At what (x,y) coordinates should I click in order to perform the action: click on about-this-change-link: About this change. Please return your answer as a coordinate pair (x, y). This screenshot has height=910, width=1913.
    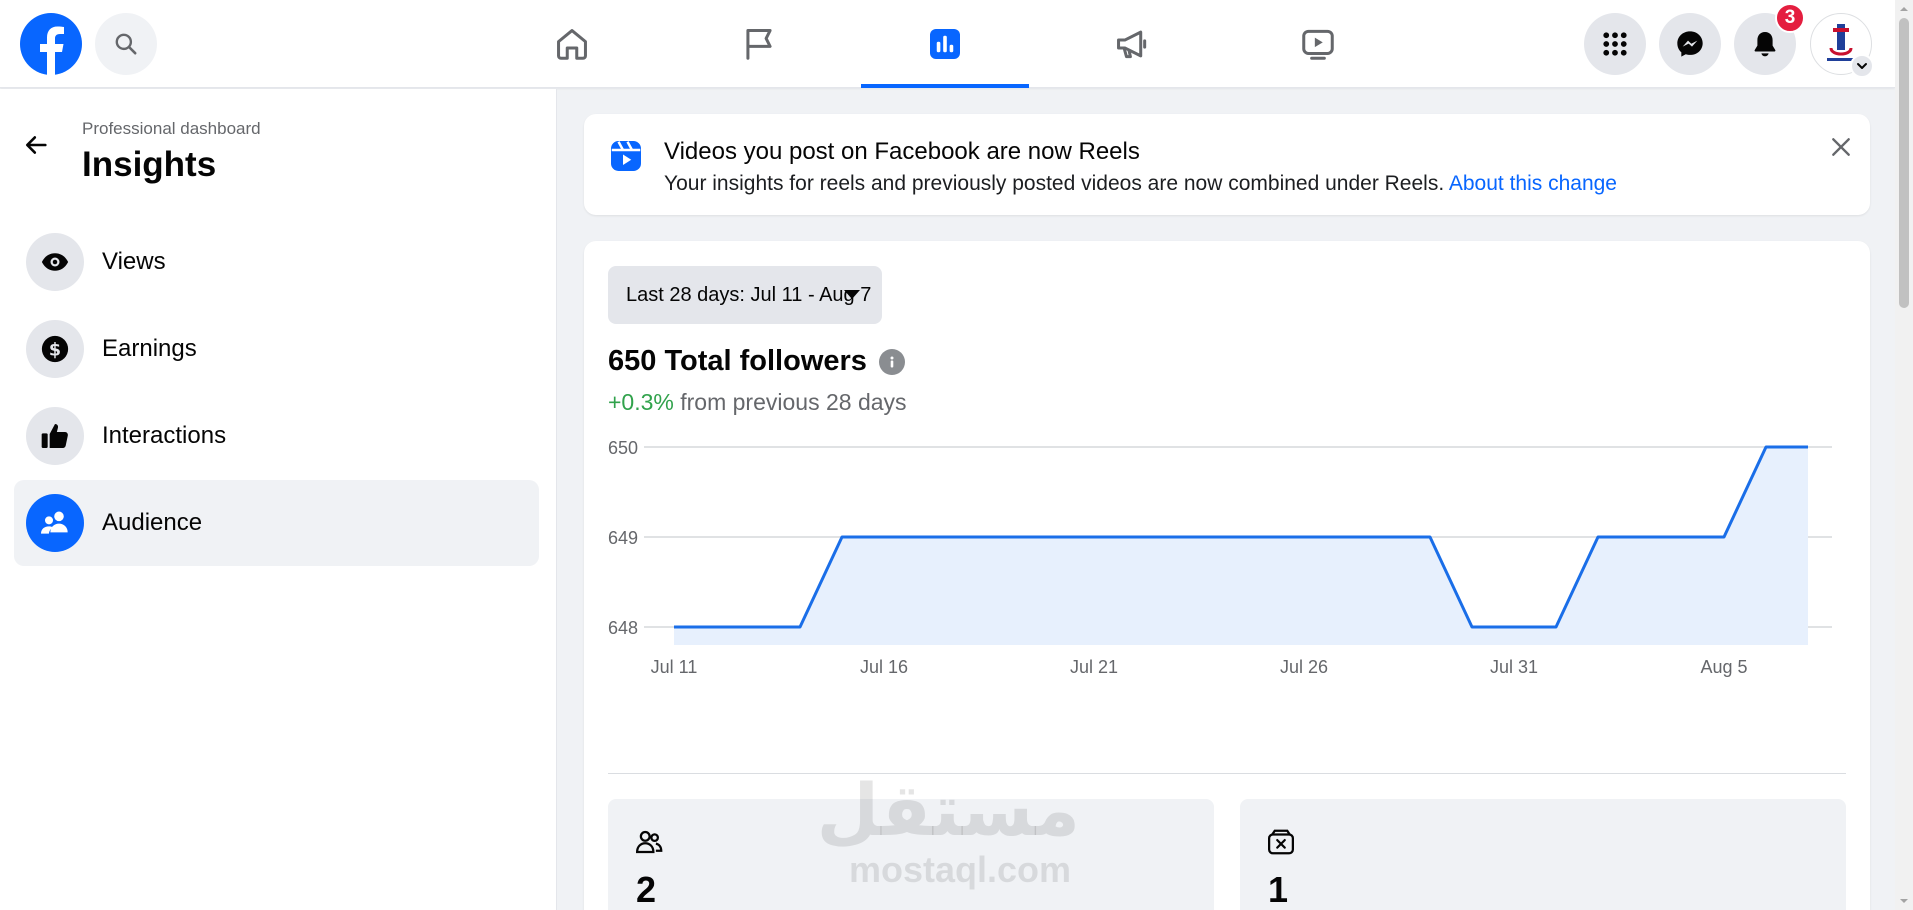
    Looking at the image, I should click on (1533, 183).